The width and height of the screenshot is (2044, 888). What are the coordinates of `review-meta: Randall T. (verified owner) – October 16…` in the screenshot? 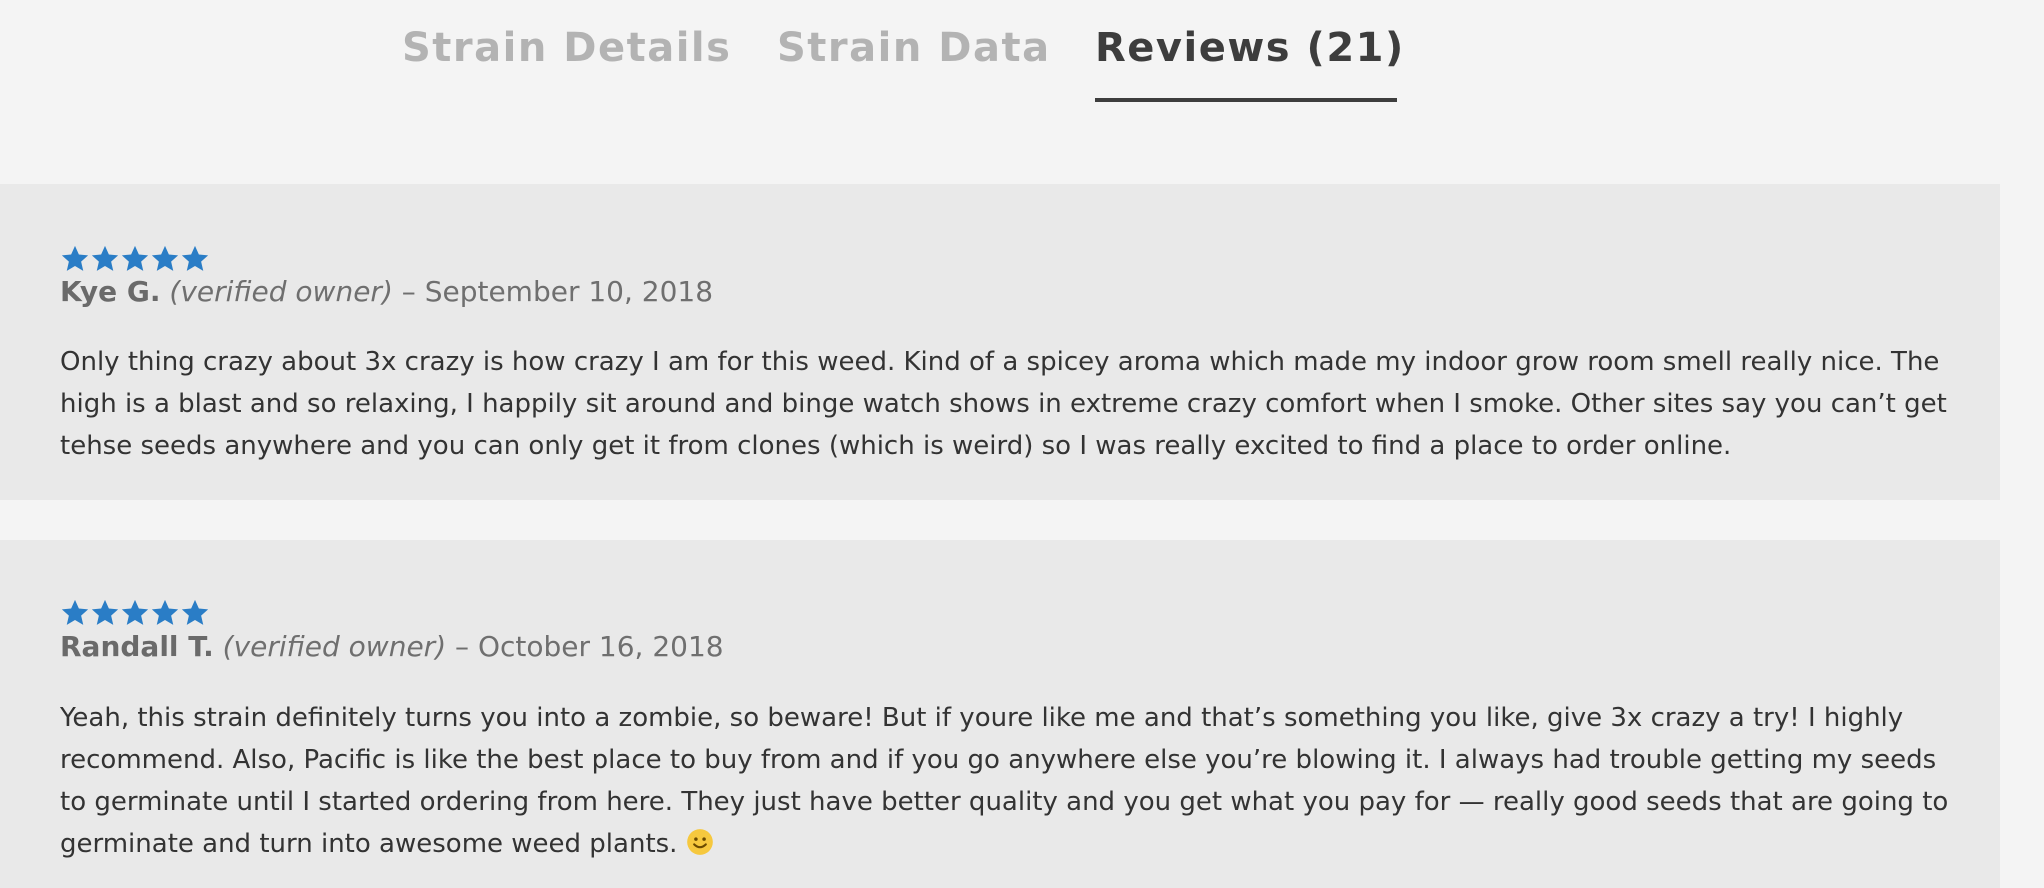 It's located at (392, 647).